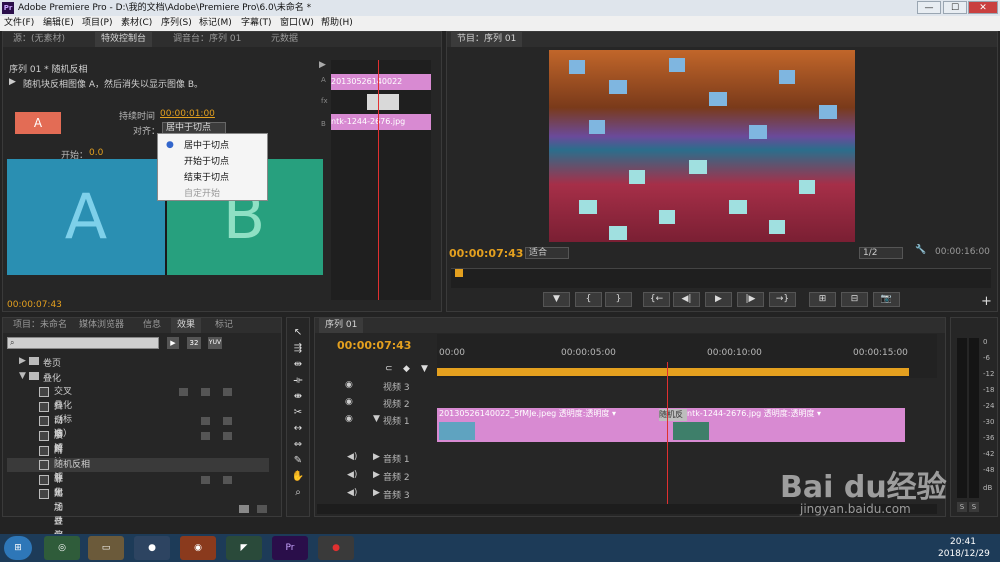  What do you see at coordinates (12, 82) in the screenshot?
I see `play-preview-icon: ▶` at bounding box center [12, 82].